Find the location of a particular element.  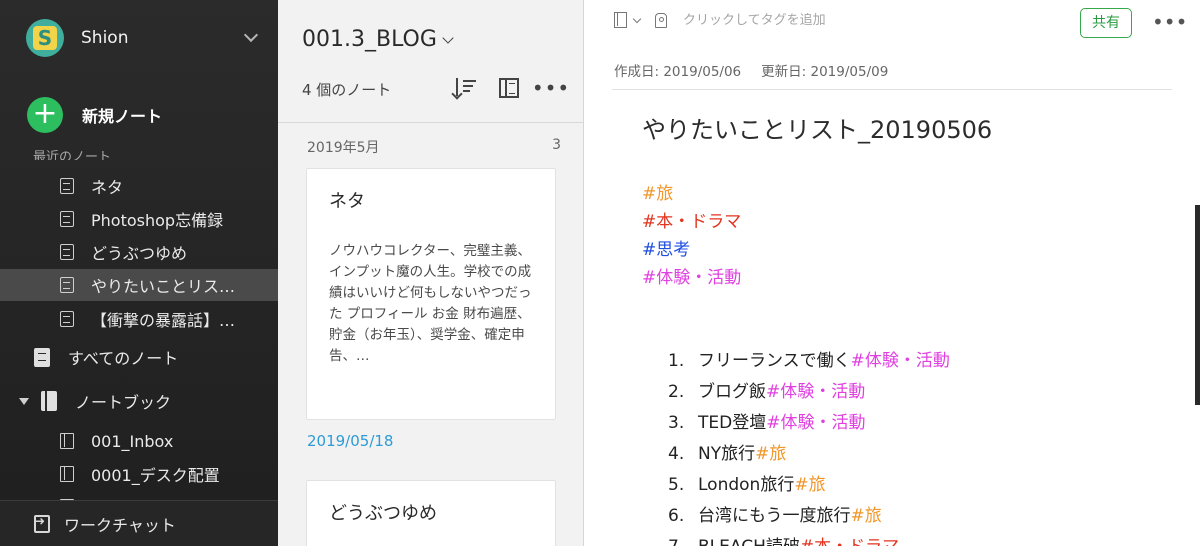

new-note-label: 新規ノート is located at coordinates (122, 116).